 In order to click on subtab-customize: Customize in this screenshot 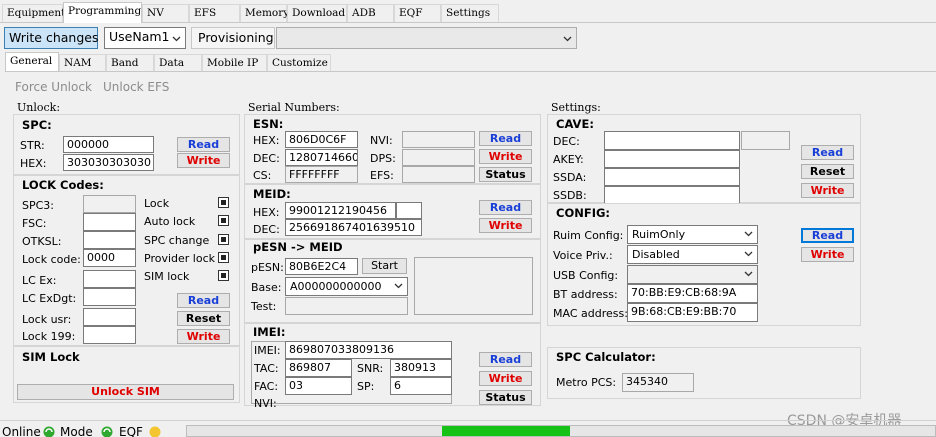, I will do `click(299, 62)`.